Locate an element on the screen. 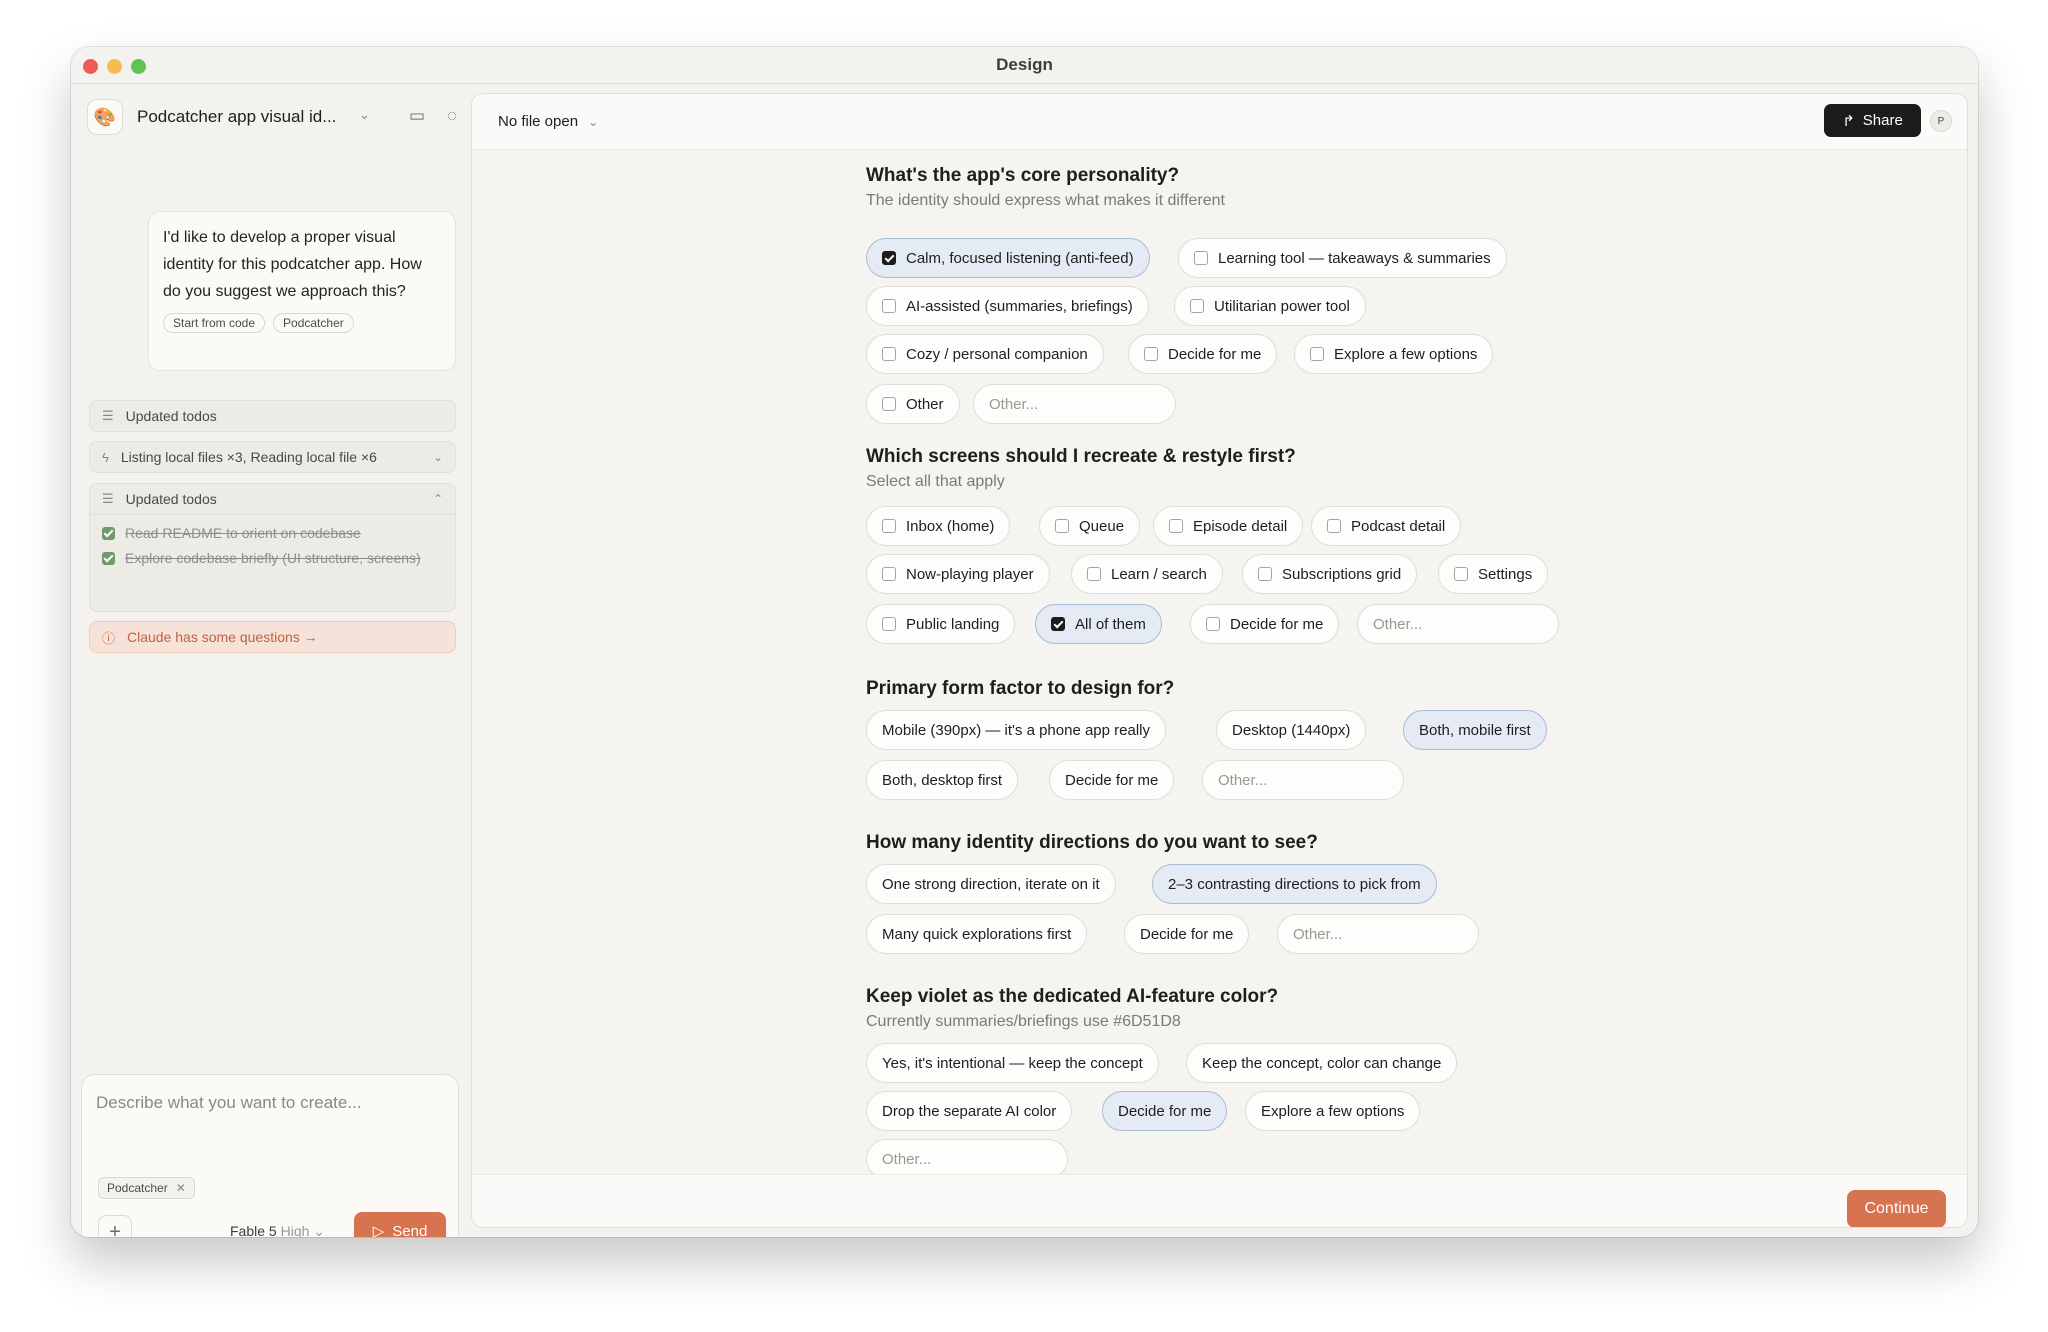  window-title: Design is located at coordinates (1024, 64).